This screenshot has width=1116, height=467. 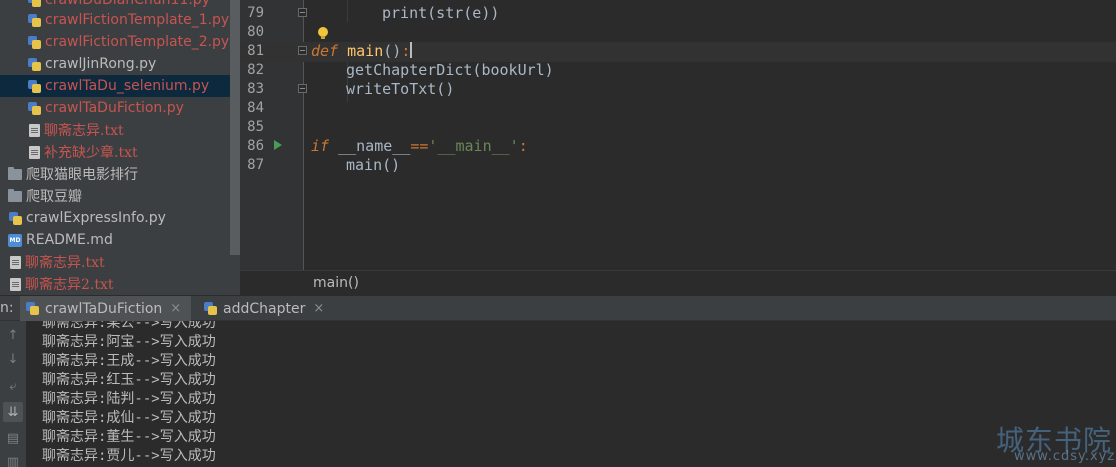 What do you see at coordinates (320, 146) in the screenshot?
I see `code-token: if` at bounding box center [320, 146].